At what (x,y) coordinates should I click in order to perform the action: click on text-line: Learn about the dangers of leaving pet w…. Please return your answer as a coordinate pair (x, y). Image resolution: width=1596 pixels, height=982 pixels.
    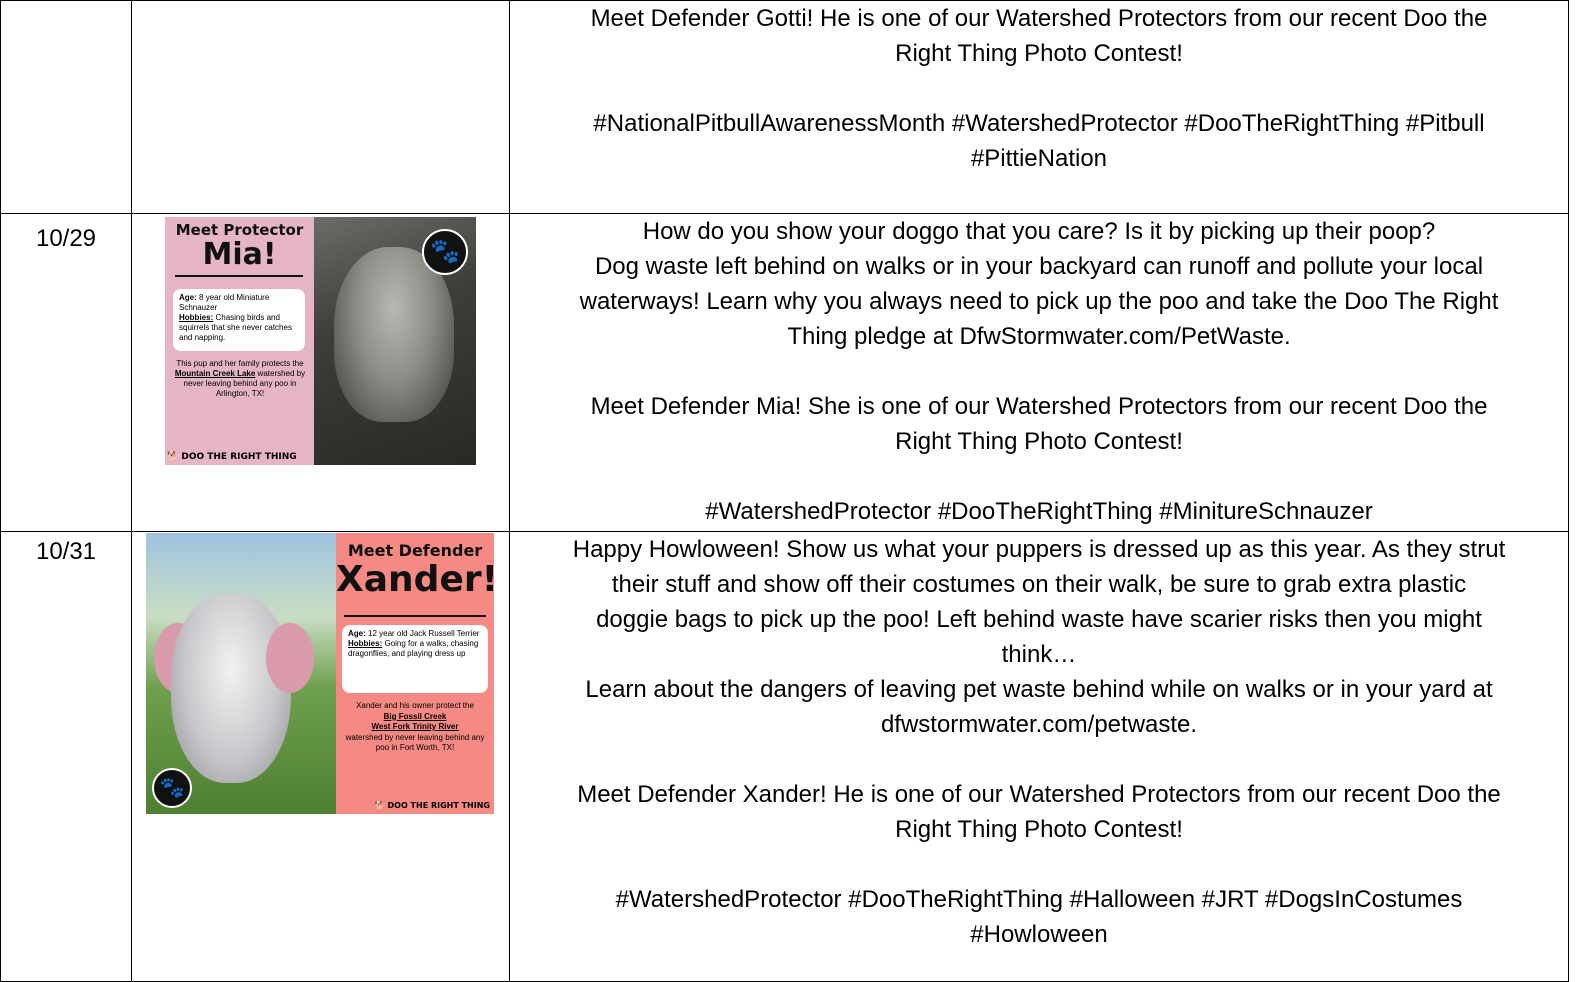
    Looking at the image, I should click on (1039, 689).